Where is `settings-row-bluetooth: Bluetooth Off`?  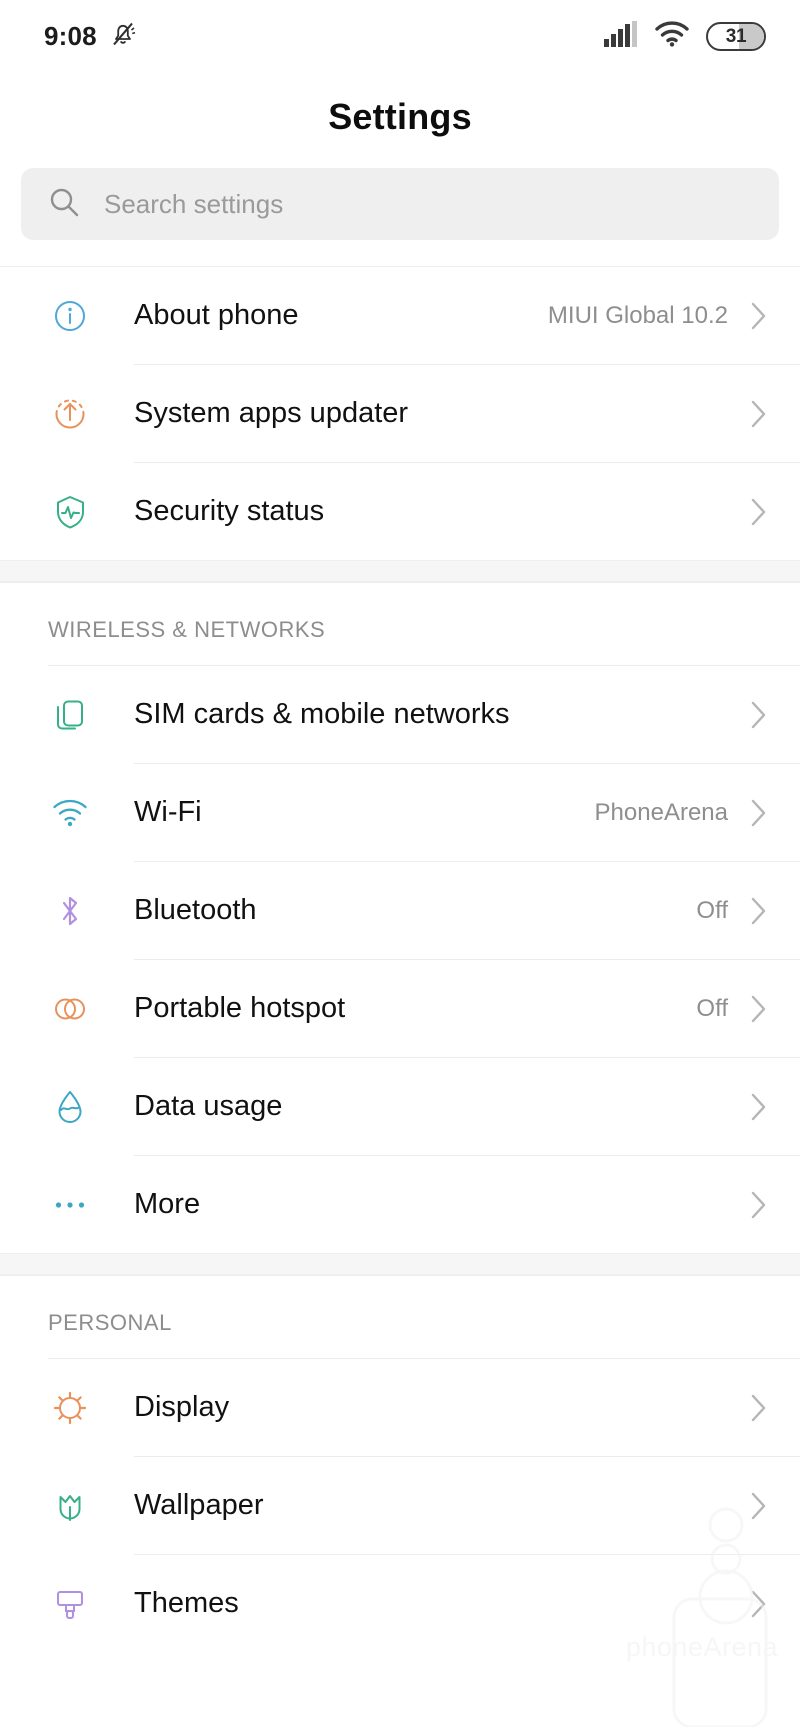 settings-row-bluetooth: Bluetooth Off is located at coordinates (400, 910).